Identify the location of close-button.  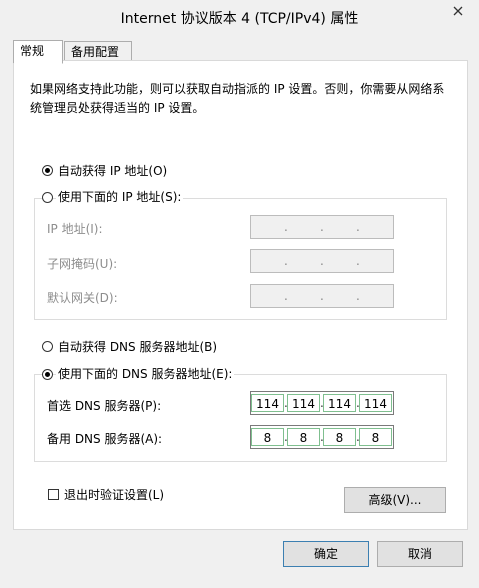
(458, 11).